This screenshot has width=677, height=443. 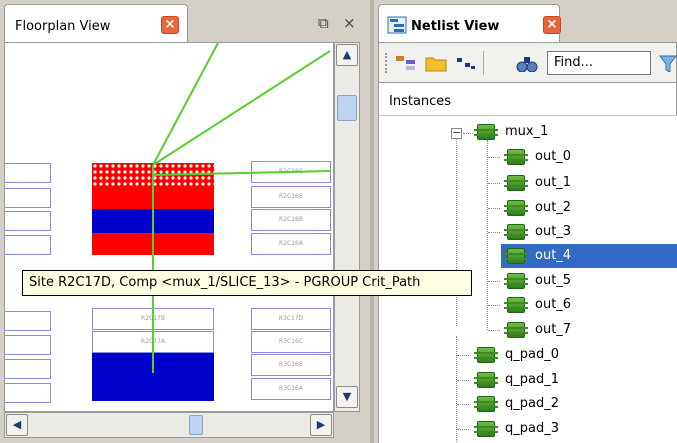 I want to click on tree-node-label: out_2, so click(x=553, y=207).